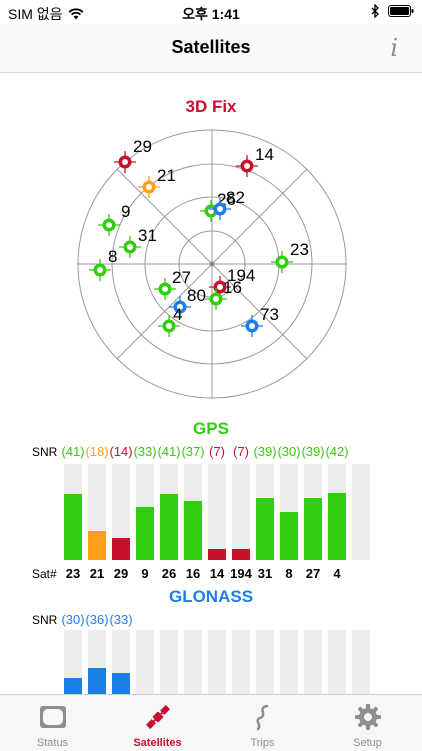 The height and width of the screenshot is (751, 422). What do you see at coordinates (169, 573) in the screenshot?
I see `sat-number: 26` at bounding box center [169, 573].